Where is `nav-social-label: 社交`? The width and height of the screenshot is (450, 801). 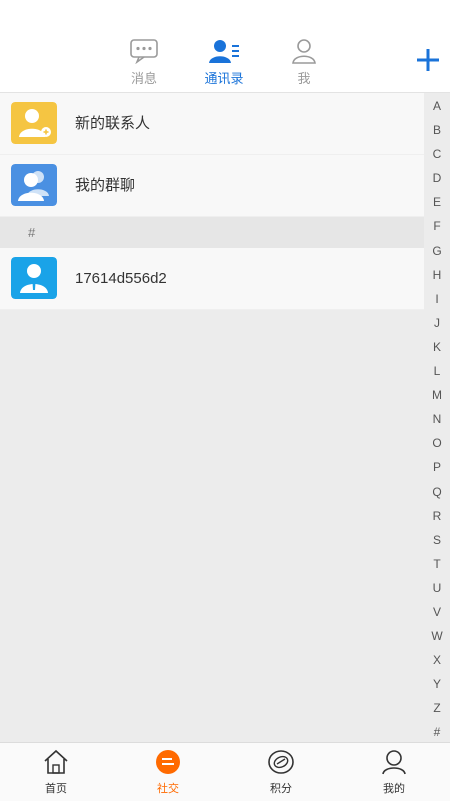 nav-social-label: 社交 is located at coordinates (168, 789).